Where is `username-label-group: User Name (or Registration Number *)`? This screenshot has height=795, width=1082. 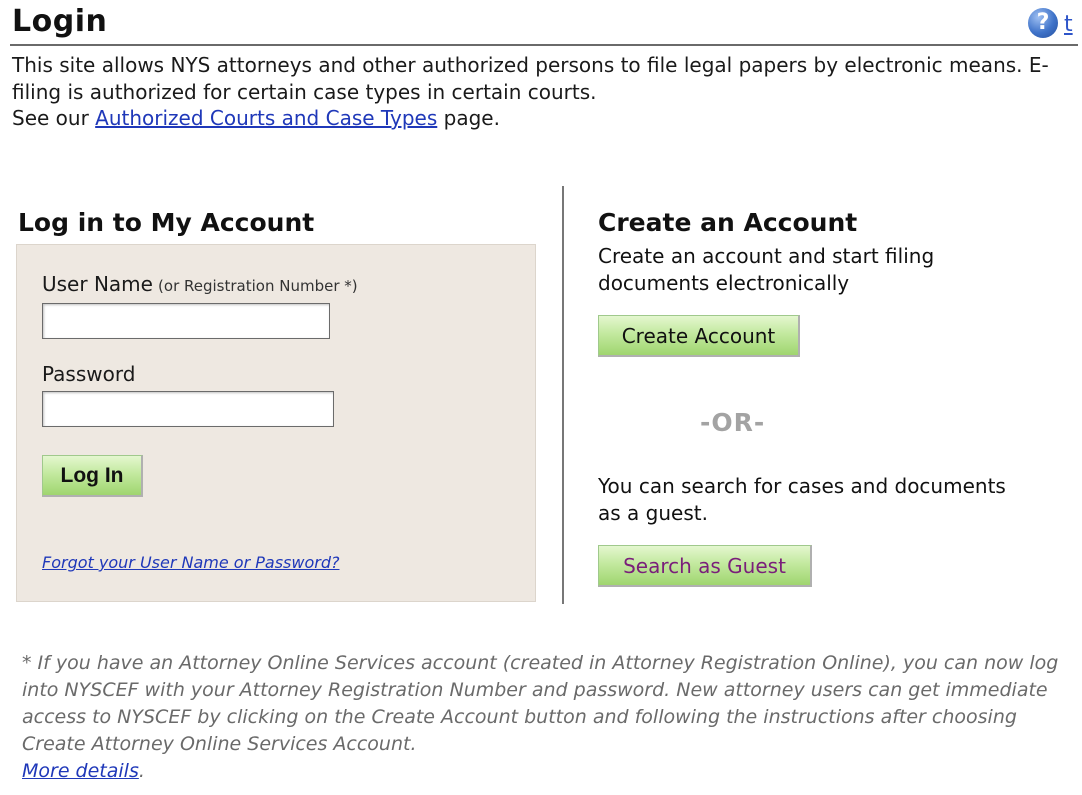 username-label-group: User Name (or Registration Number *) is located at coordinates (200, 284).